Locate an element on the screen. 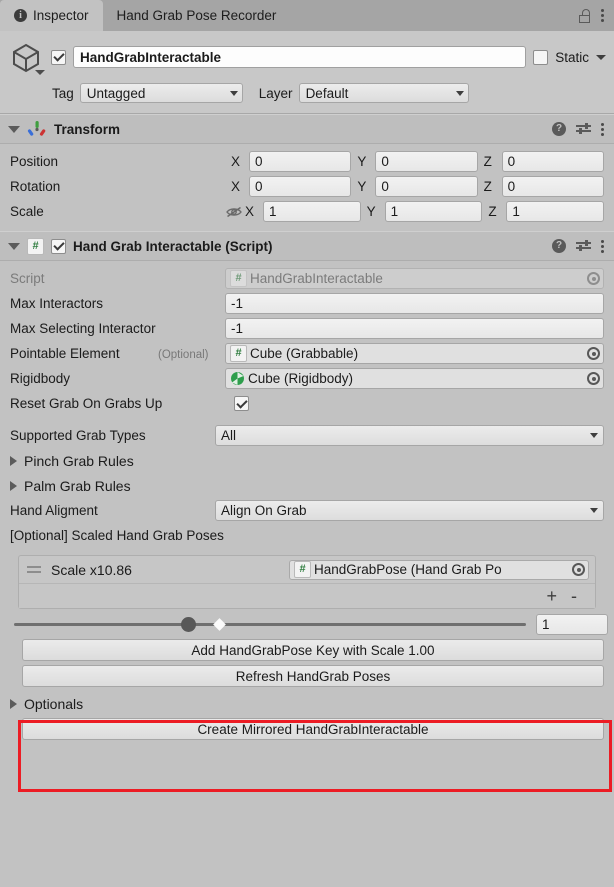 The width and height of the screenshot is (614, 887). row-palm-grab-rules: Palm Grab Rules is located at coordinates (307, 485).